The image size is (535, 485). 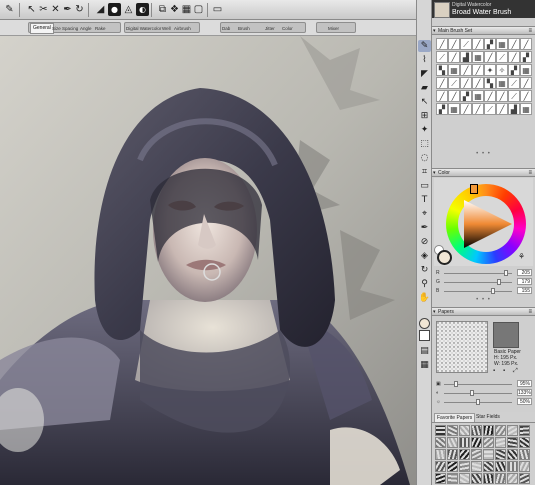 What do you see at coordinates (483, 172) in the screenshot?
I see `color-panel-header: ▾ Color ≡` at bounding box center [483, 172].